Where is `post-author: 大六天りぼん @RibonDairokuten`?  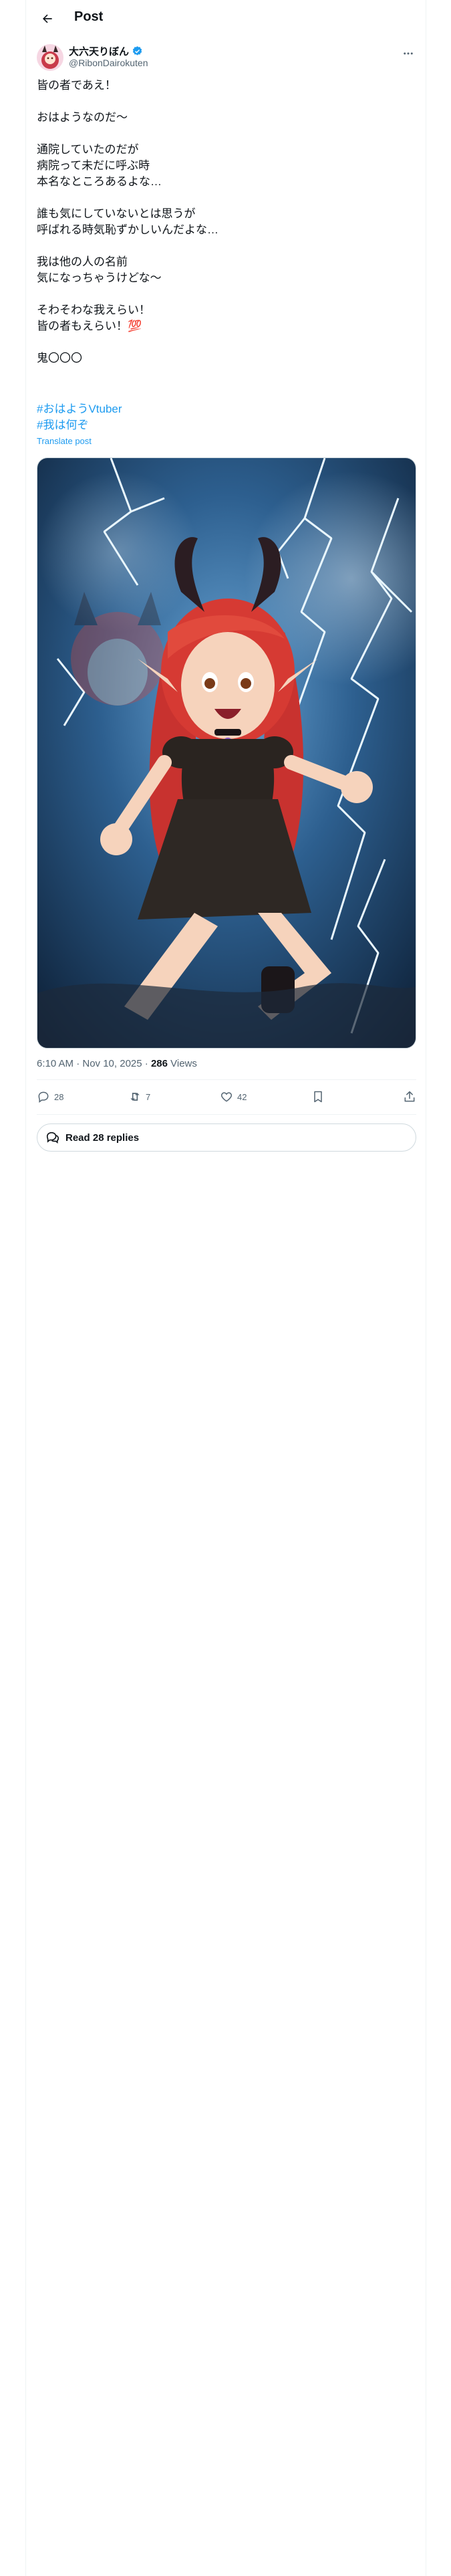 post-author: 大六天りぼん @RibonDairokuten is located at coordinates (226, 57).